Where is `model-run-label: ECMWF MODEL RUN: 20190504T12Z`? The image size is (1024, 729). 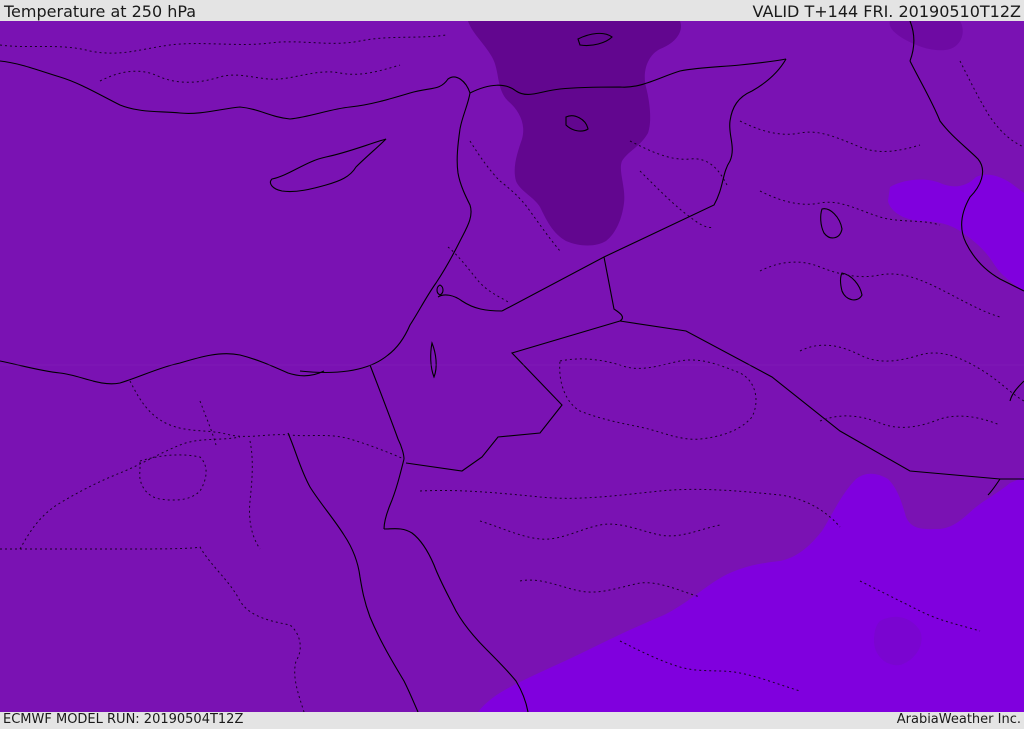 model-run-label: ECMWF MODEL RUN: 20190504T12Z is located at coordinates (123, 719).